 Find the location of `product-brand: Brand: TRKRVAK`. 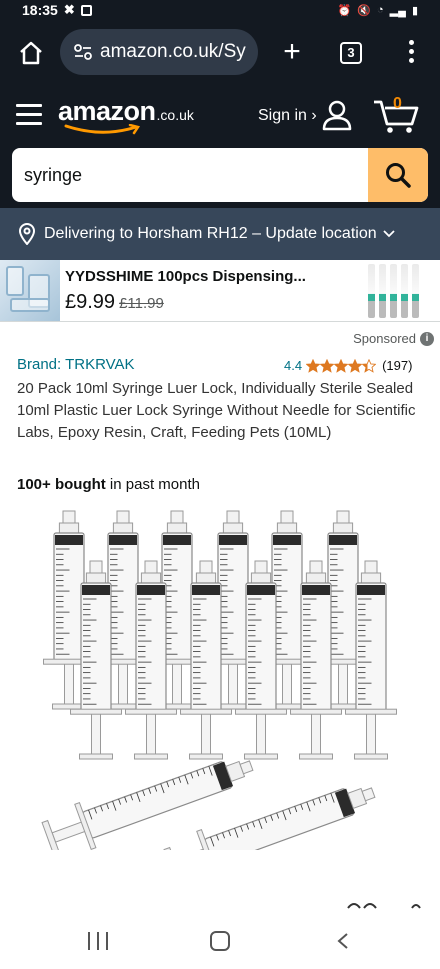

product-brand: Brand: TRKRVAK is located at coordinates (76, 364).